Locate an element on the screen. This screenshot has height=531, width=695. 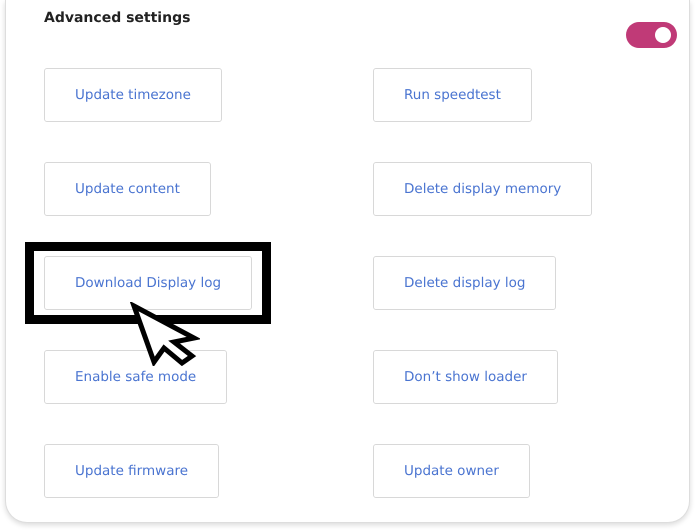
action-button: Update timezone is located at coordinates (133, 95).